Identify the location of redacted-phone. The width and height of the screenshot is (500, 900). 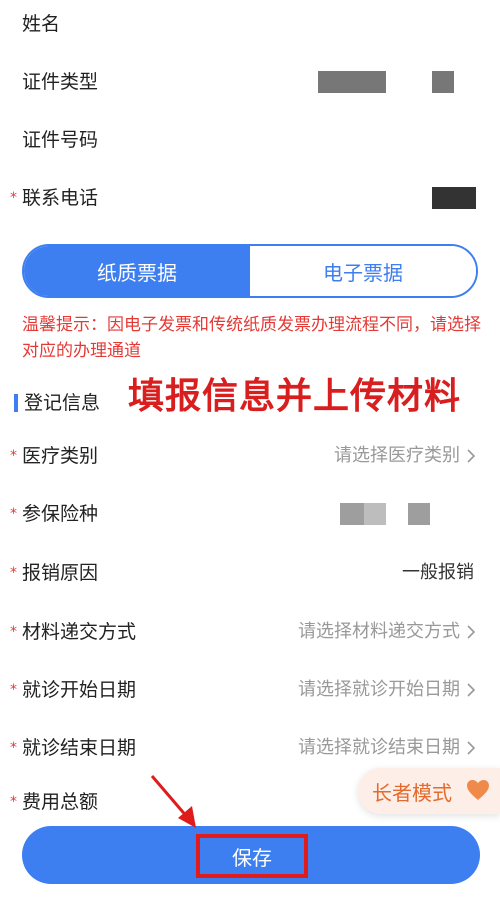
(454, 198).